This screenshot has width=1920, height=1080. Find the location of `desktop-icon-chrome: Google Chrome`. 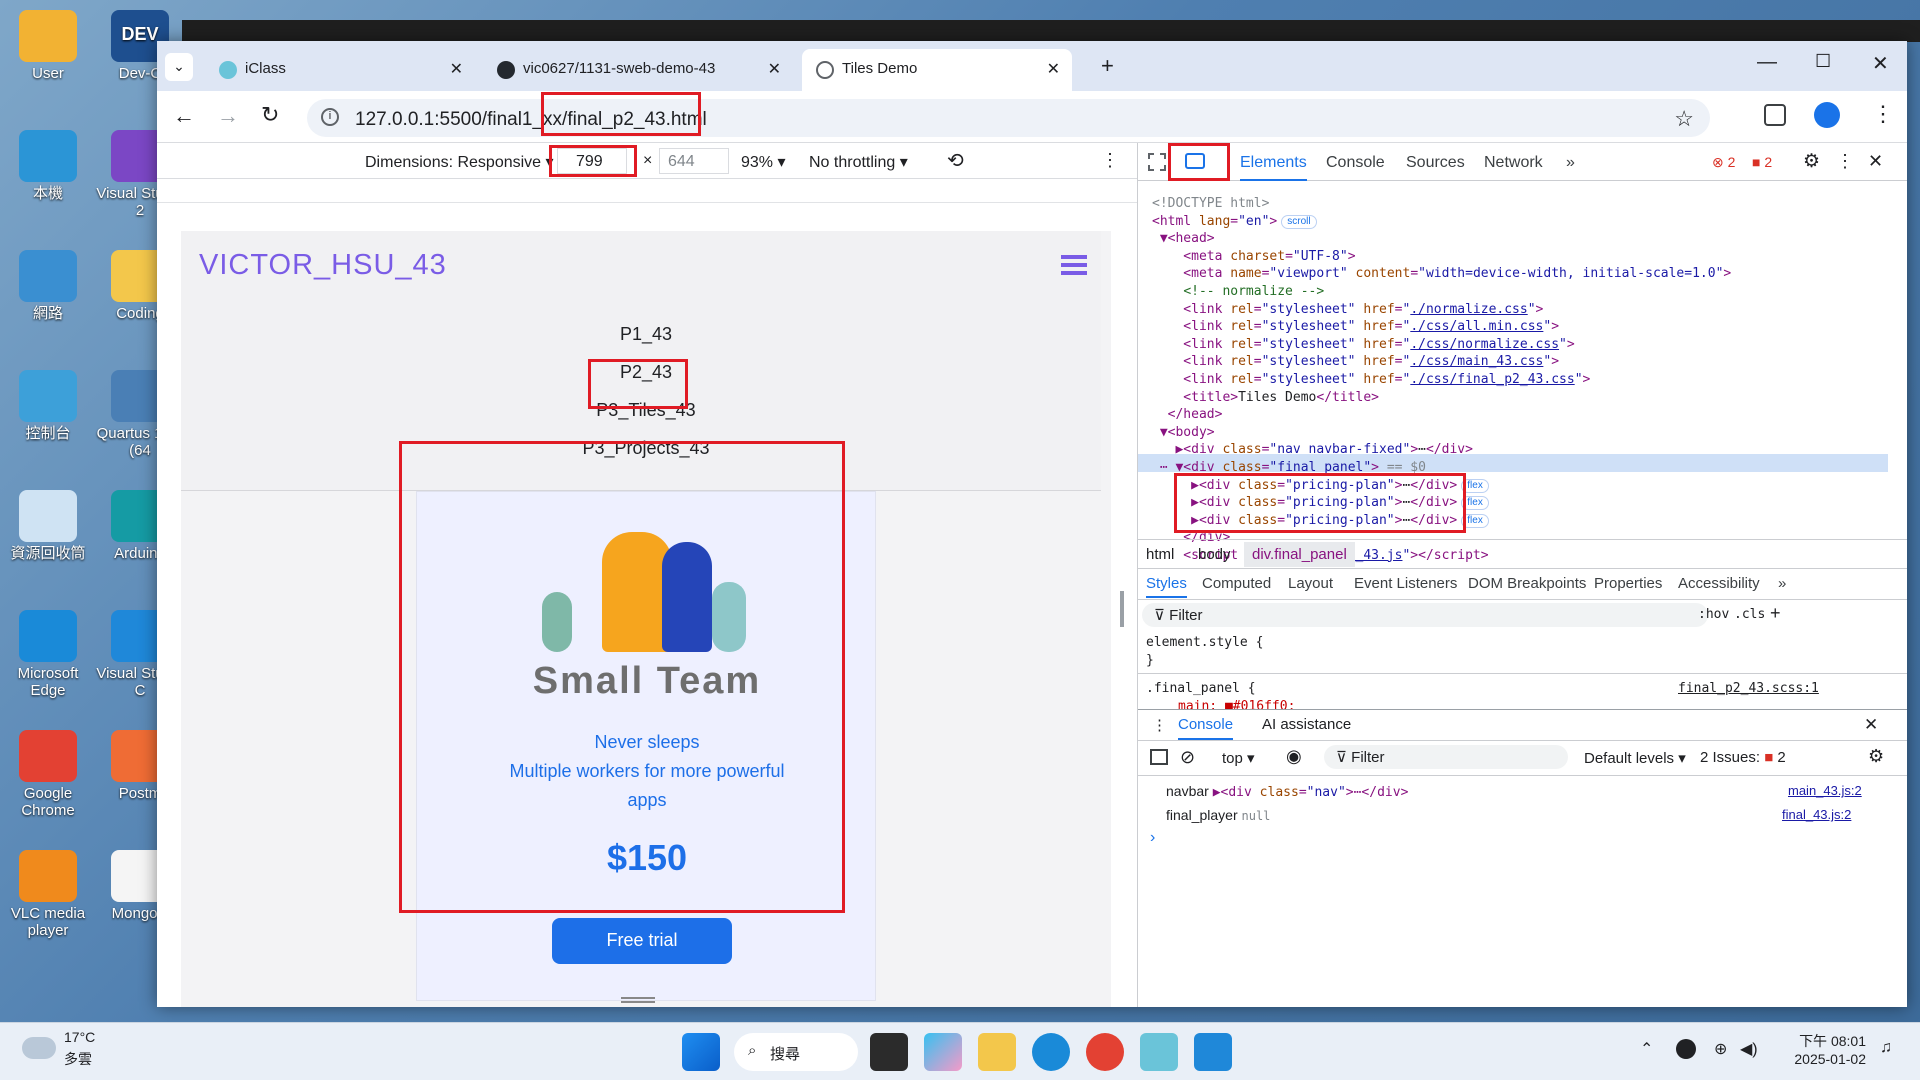

desktop-icon-chrome: Google Chrome is located at coordinates (48, 774).